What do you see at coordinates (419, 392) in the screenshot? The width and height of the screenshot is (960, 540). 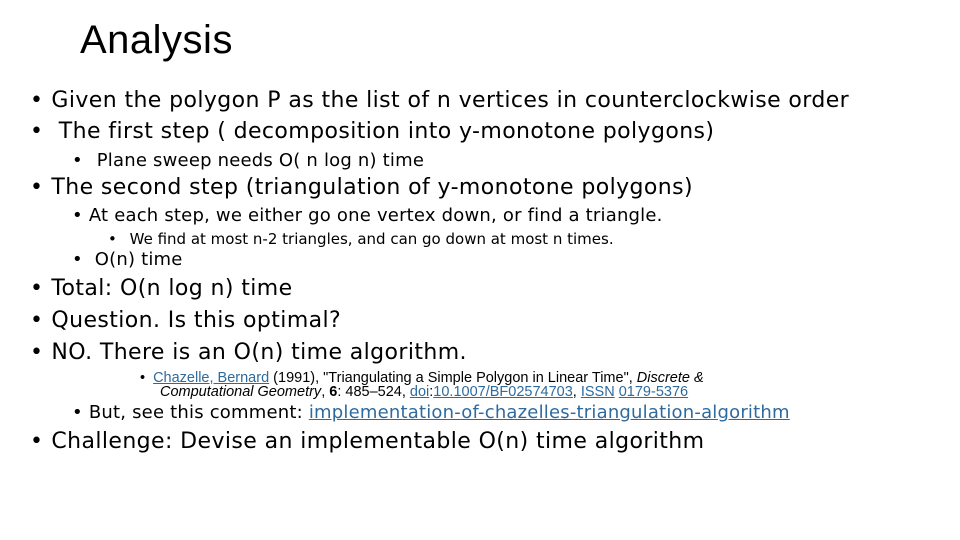 I see `doi-label-link: doi` at bounding box center [419, 392].